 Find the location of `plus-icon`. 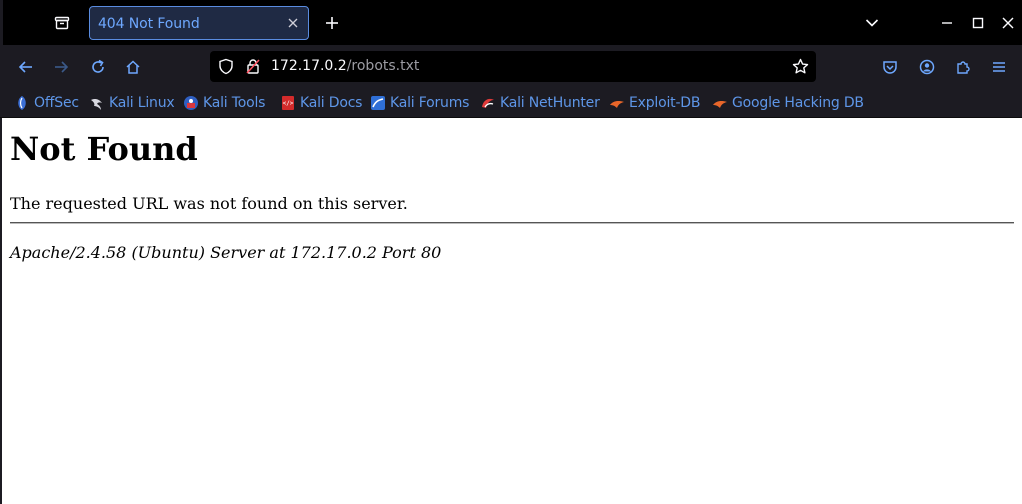

plus-icon is located at coordinates (332, 23).